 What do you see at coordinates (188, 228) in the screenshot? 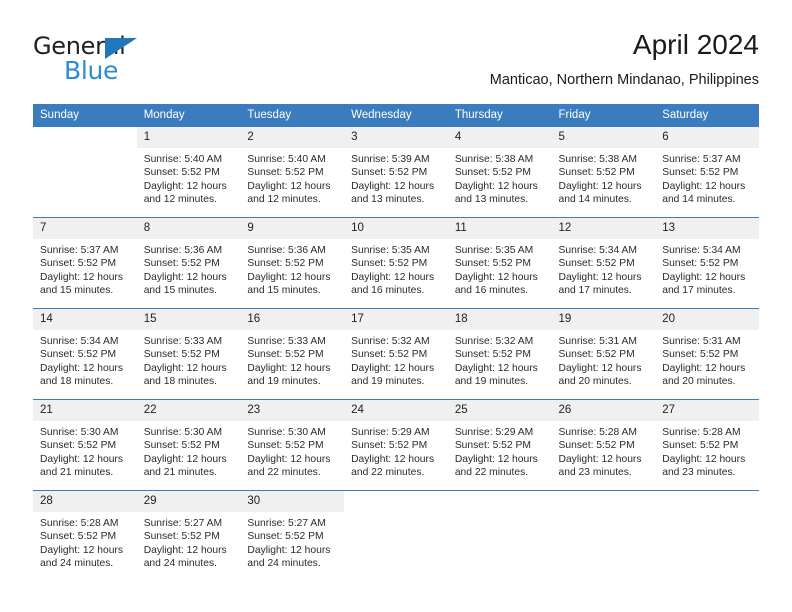
I see `day-number: 8` at bounding box center [188, 228].